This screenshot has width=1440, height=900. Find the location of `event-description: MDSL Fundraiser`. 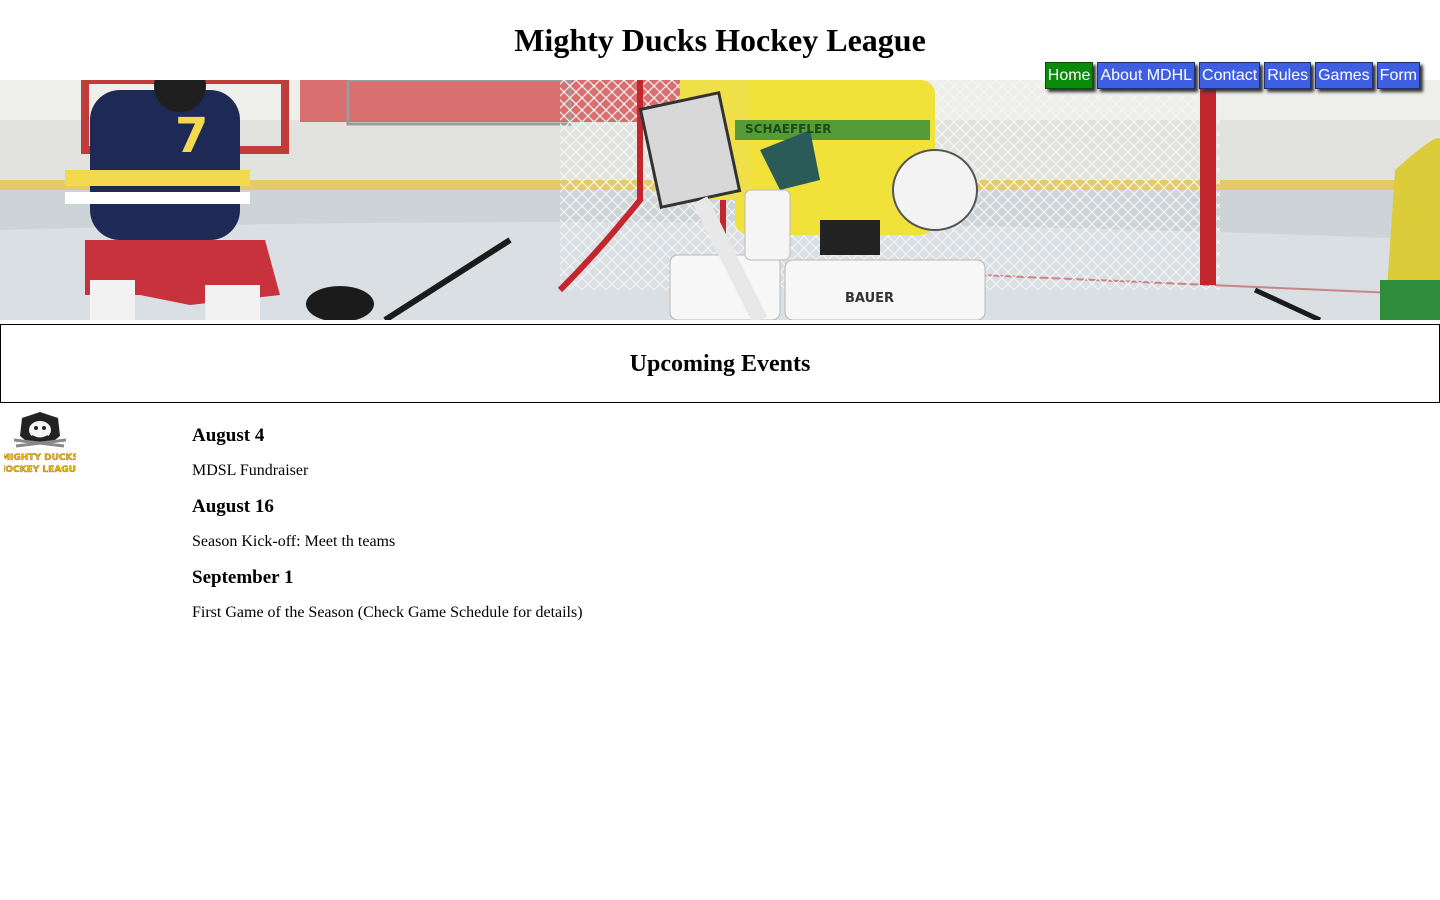

event-description: MDSL Fundraiser is located at coordinates (250, 470).